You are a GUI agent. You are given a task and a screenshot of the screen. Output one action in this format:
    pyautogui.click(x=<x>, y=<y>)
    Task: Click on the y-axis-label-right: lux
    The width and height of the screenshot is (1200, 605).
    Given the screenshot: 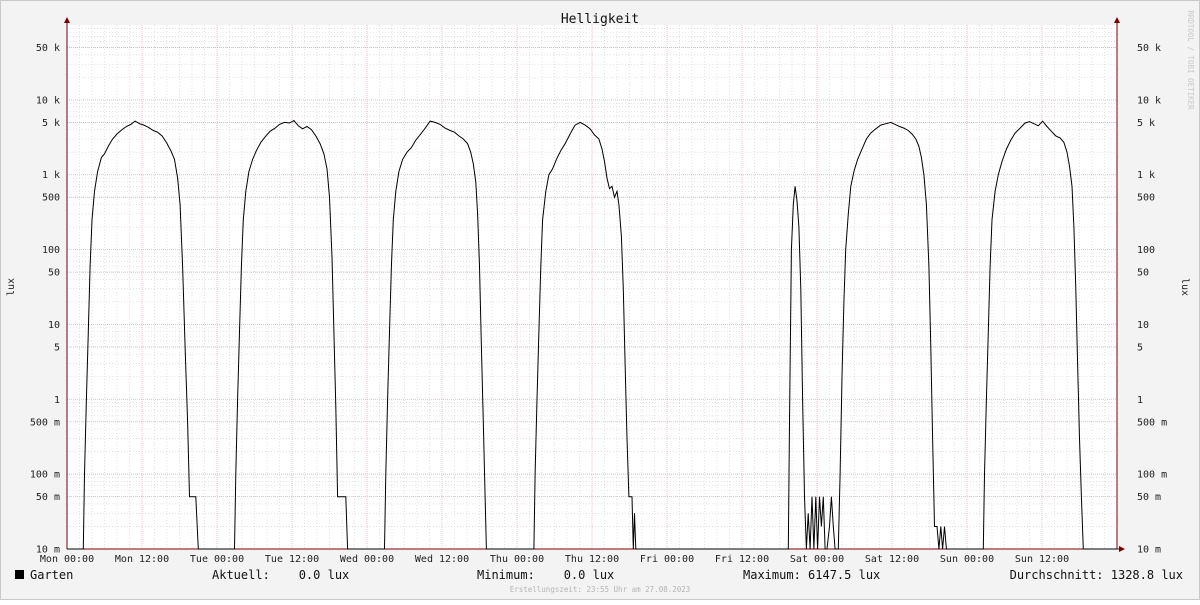 What is the action you would take?
    pyautogui.click(x=1184, y=287)
    